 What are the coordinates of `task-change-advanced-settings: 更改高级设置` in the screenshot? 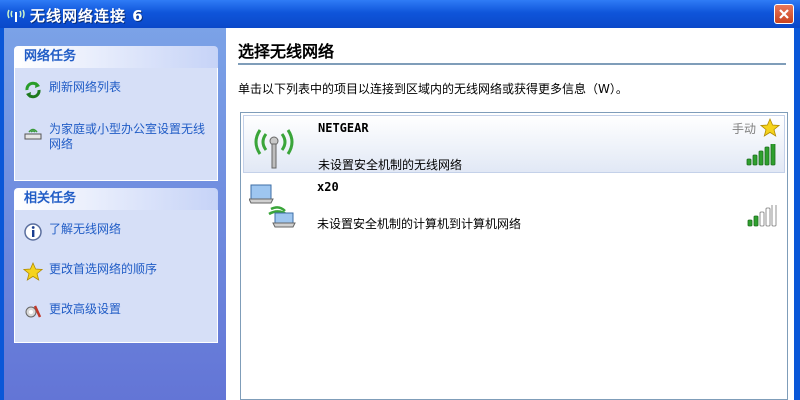 It's located at (116, 312).